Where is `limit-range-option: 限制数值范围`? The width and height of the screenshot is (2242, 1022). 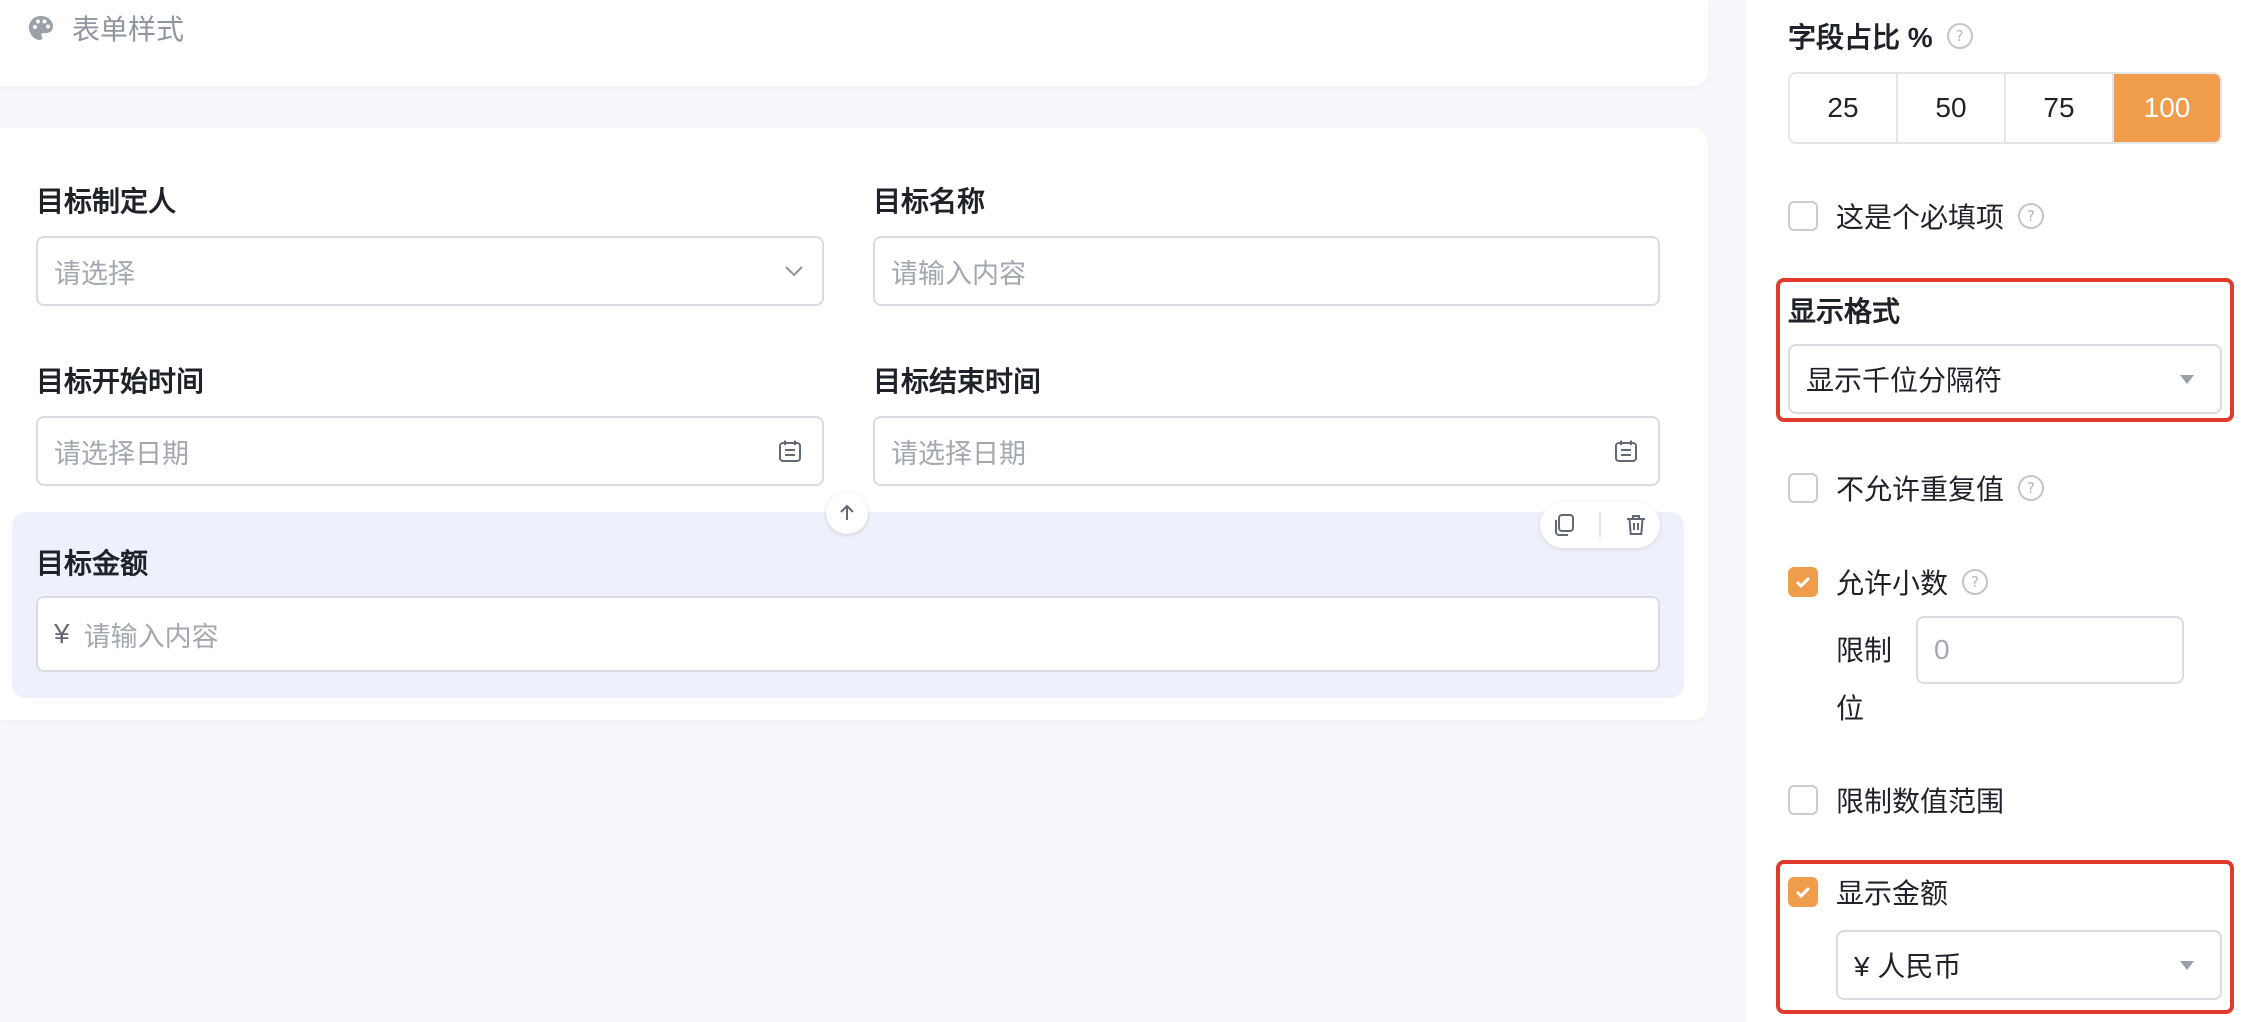
limit-range-option: 限制数值范围 is located at coordinates (1896, 800).